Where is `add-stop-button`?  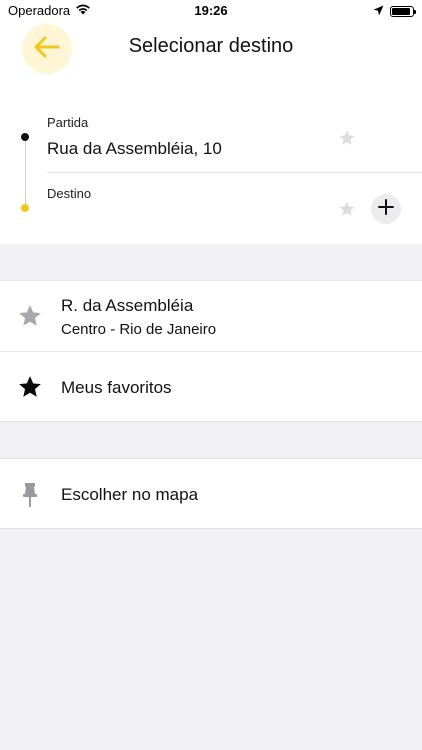 add-stop-button is located at coordinates (386, 209).